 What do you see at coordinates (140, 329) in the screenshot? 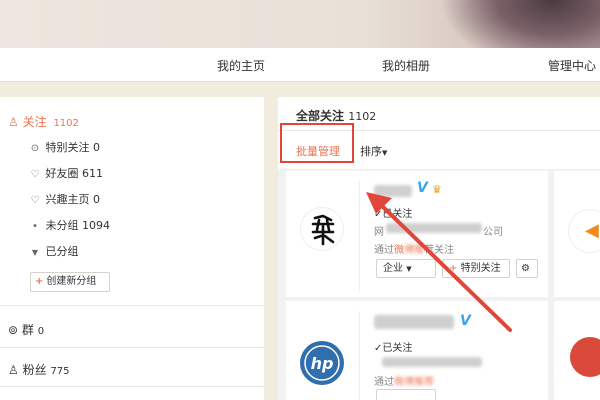
I see `sidebar-groups: ⊚ 群 0` at bounding box center [140, 329].